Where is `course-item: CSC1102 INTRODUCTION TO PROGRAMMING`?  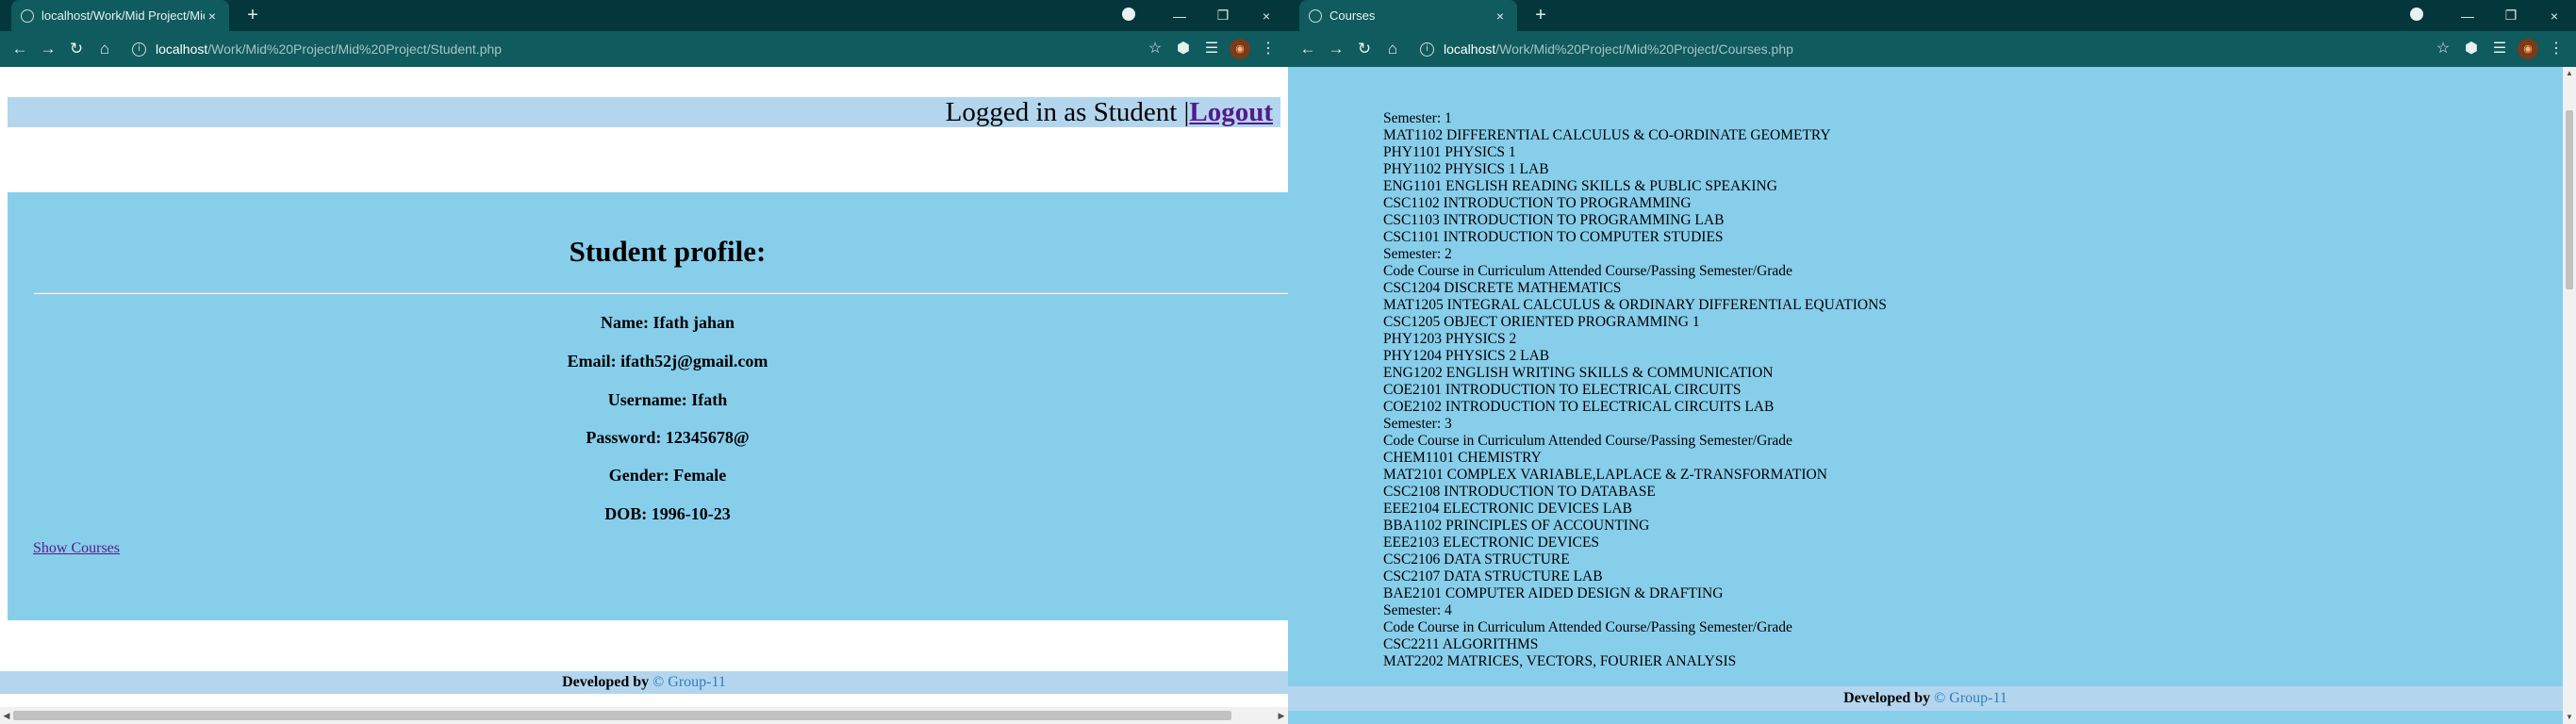
course-item: CSC1102 INTRODUCTION TO PROGRAMMING is located at coordinates (1537, 203).